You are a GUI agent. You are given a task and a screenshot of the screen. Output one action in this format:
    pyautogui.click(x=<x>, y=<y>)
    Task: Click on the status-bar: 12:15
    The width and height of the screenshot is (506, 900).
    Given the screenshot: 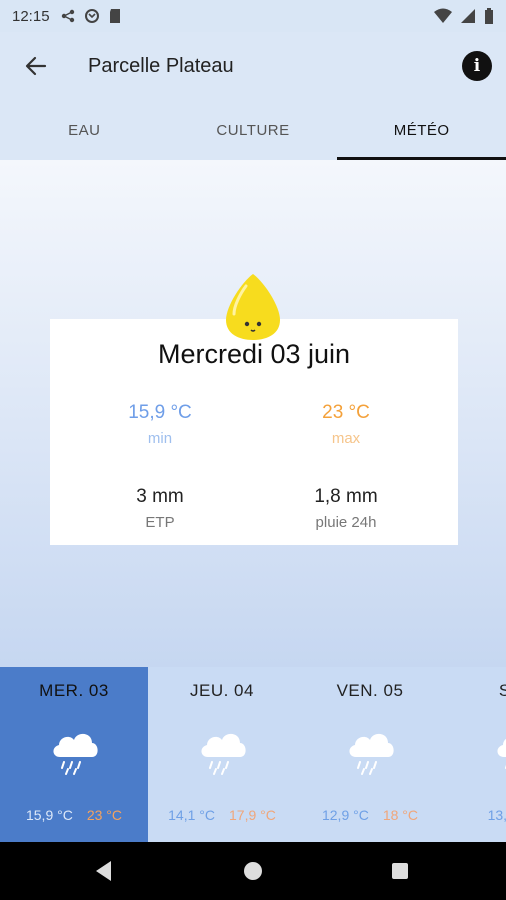 What is the action you would take?
    pyautogui.click(x=253, y=16)
    